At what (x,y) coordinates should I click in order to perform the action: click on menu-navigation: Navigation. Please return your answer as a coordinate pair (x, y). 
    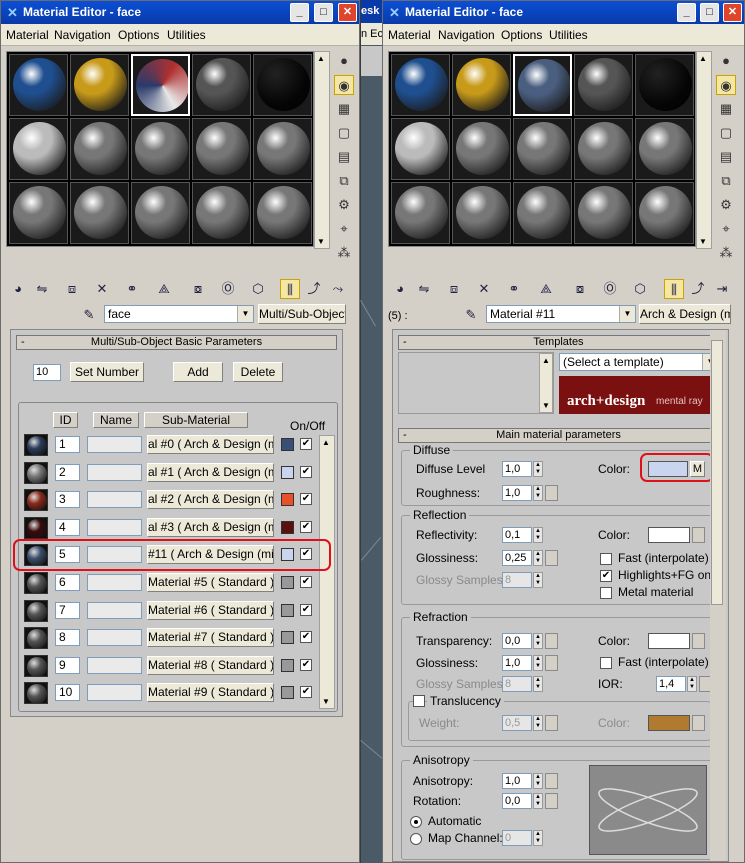
    Looking at the image, I should click on (82, 35).